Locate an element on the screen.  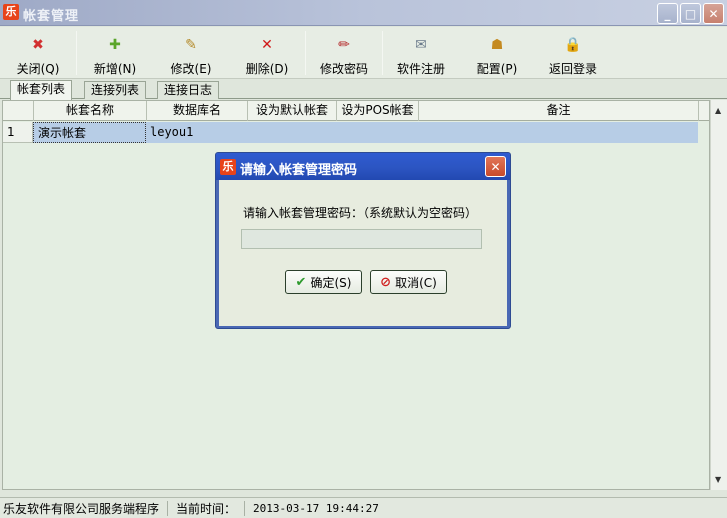
cancel-button-label: 取消(C) is located at coordinates (416, 282).